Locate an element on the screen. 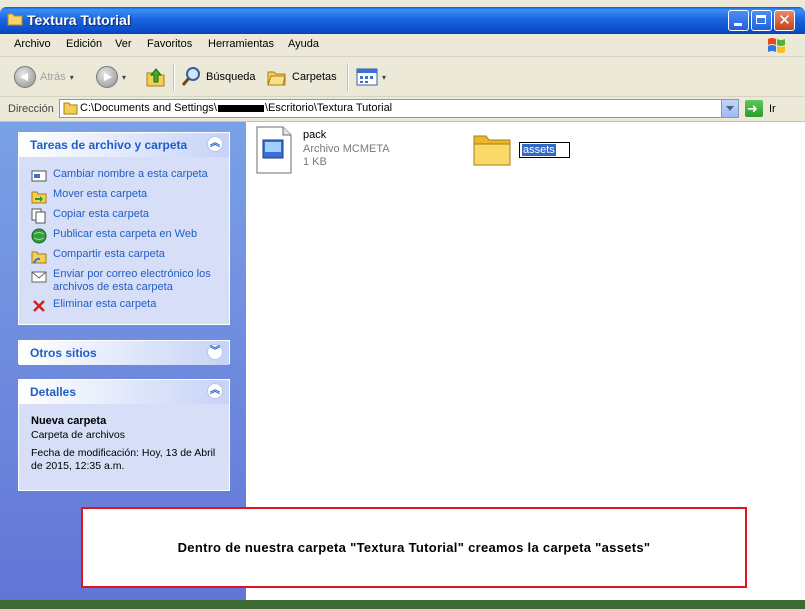 Image resolution: width=805 pixels, height=609 pixels. go-label: Ir is located at coordinates (772, 108).